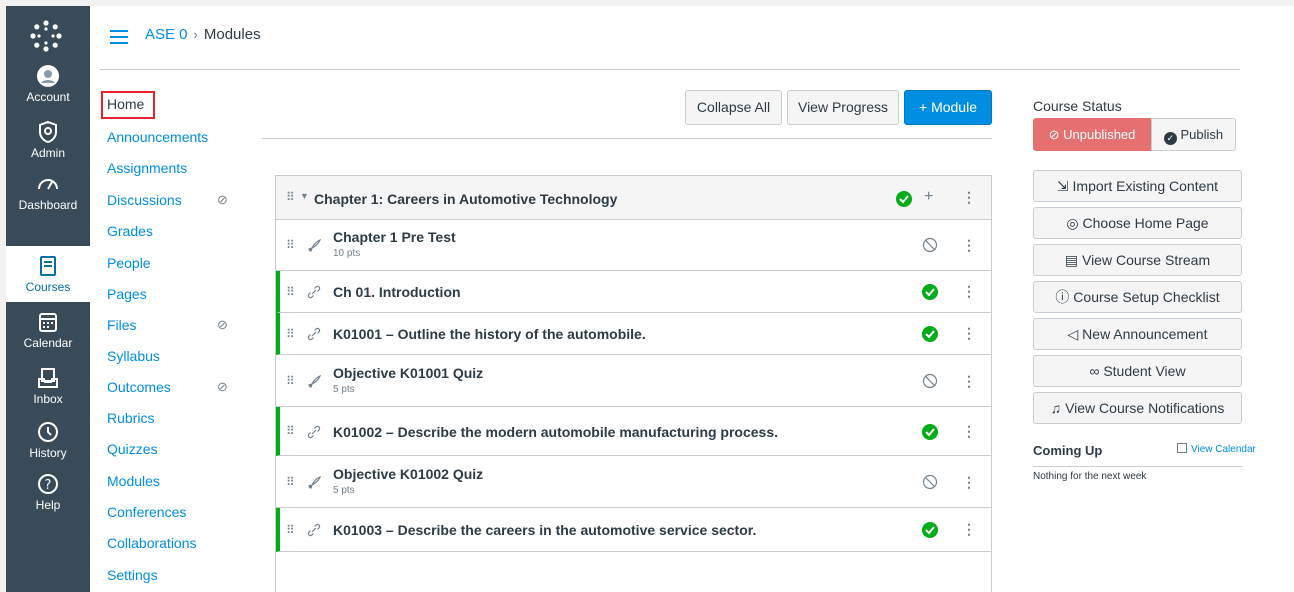  I want to click on course-nav-syllabus: Syllabus, so click(133, 356).